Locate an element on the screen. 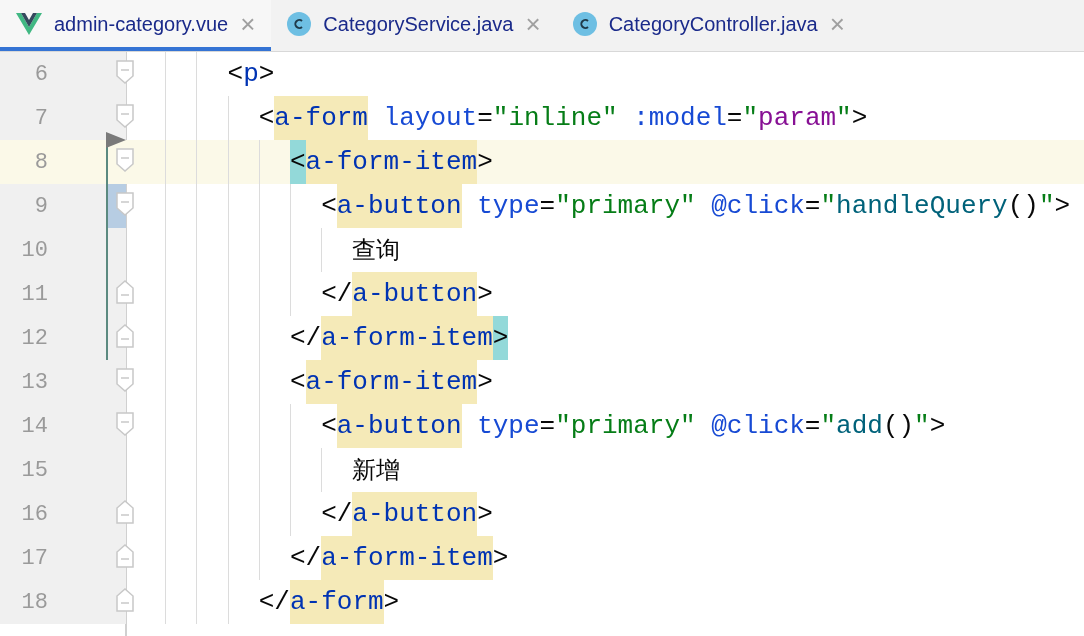  line-number: 9 is located at coordinates (40, 206).